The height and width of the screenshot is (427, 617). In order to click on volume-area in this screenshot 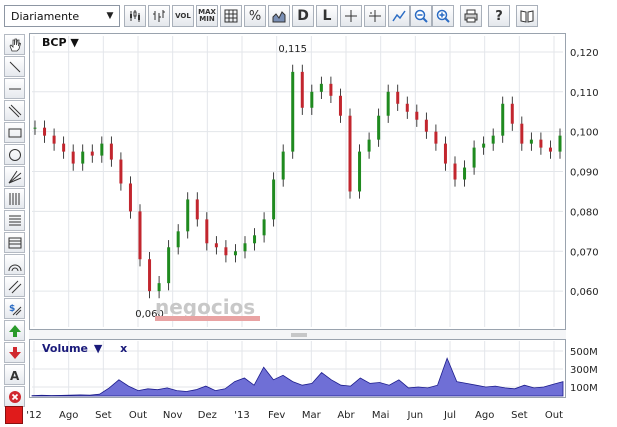, I will do `click(297, 377)`.